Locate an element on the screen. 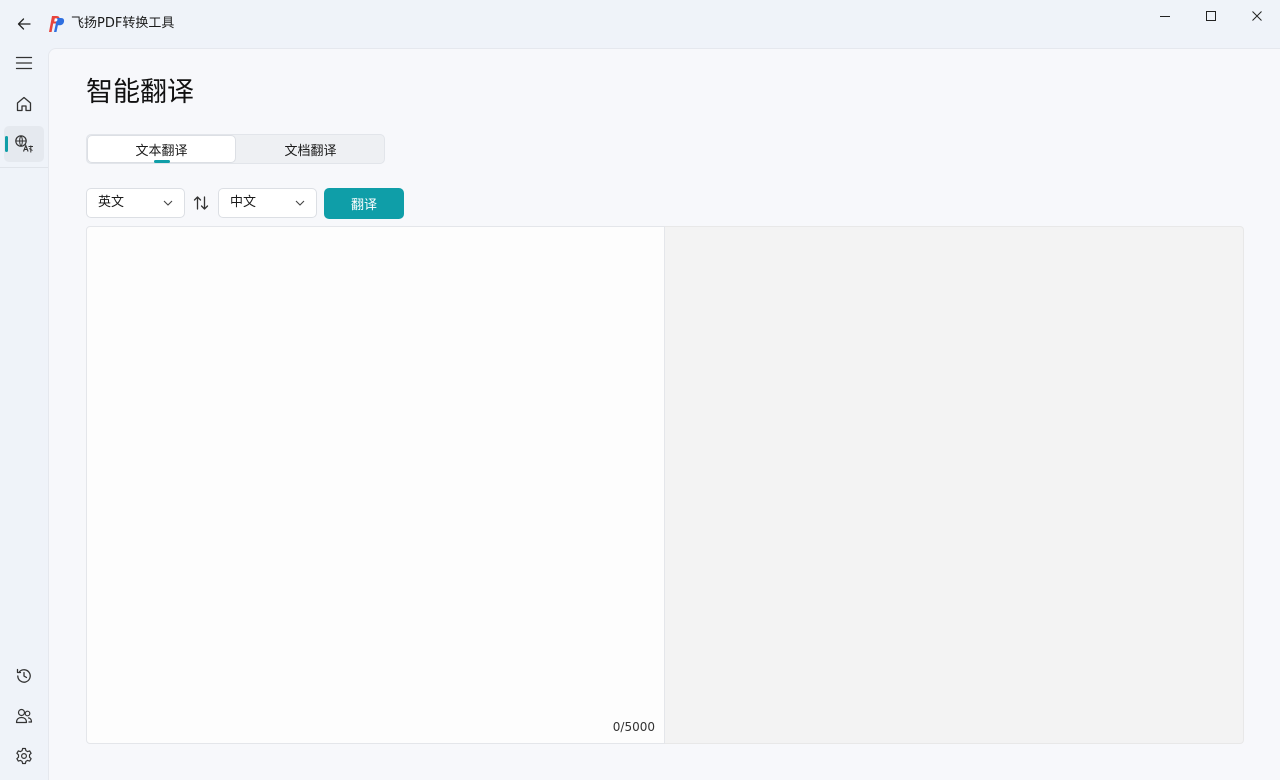  maximize-icon is located at coordinates (1211, 16).